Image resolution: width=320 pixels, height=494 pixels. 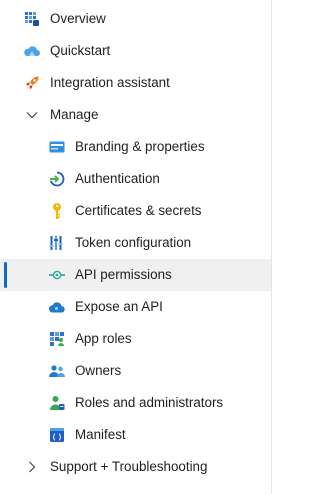 I want to click on nav-item-branding: Branding & properties, so click(x=135, y=147).